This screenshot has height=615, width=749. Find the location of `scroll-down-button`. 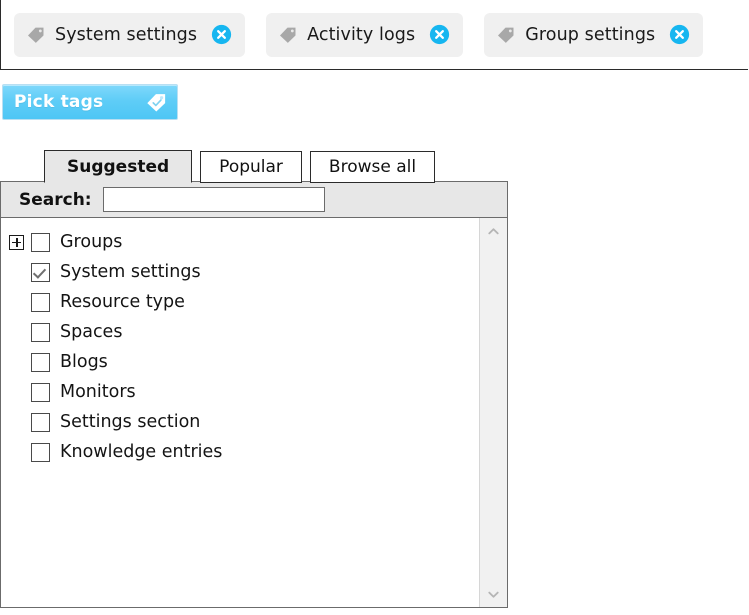

scroll-down-button is located at coordinates (494, 594).